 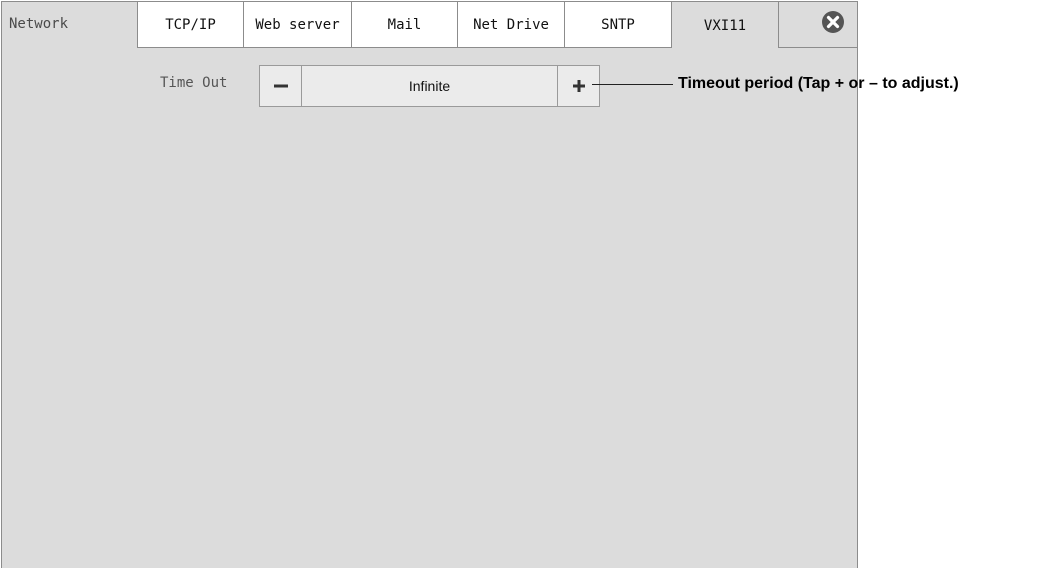 I want to click on tab-label: Web server, so click(x=297, y=25).